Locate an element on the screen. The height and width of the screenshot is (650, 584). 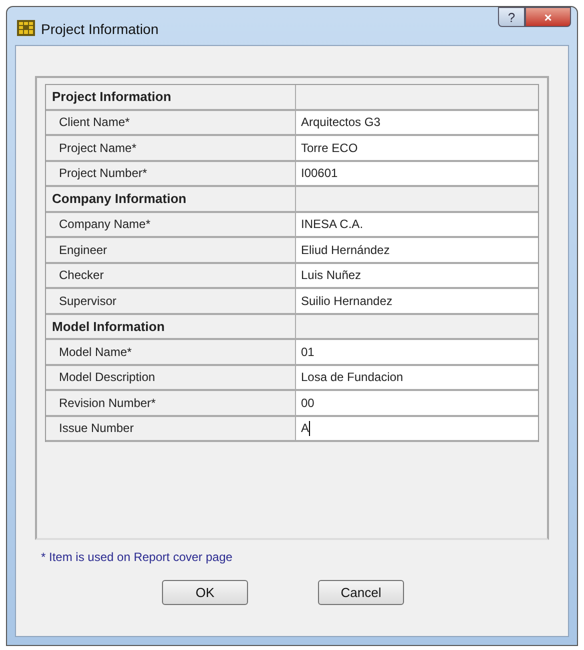
property-label: Company Name* is located at coordinates (171, 225).